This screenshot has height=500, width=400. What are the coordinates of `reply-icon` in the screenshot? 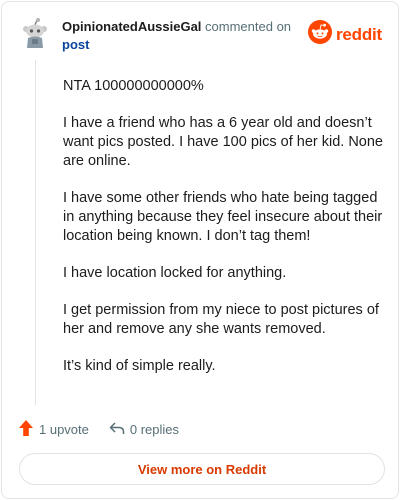 It's located at (117, 429).